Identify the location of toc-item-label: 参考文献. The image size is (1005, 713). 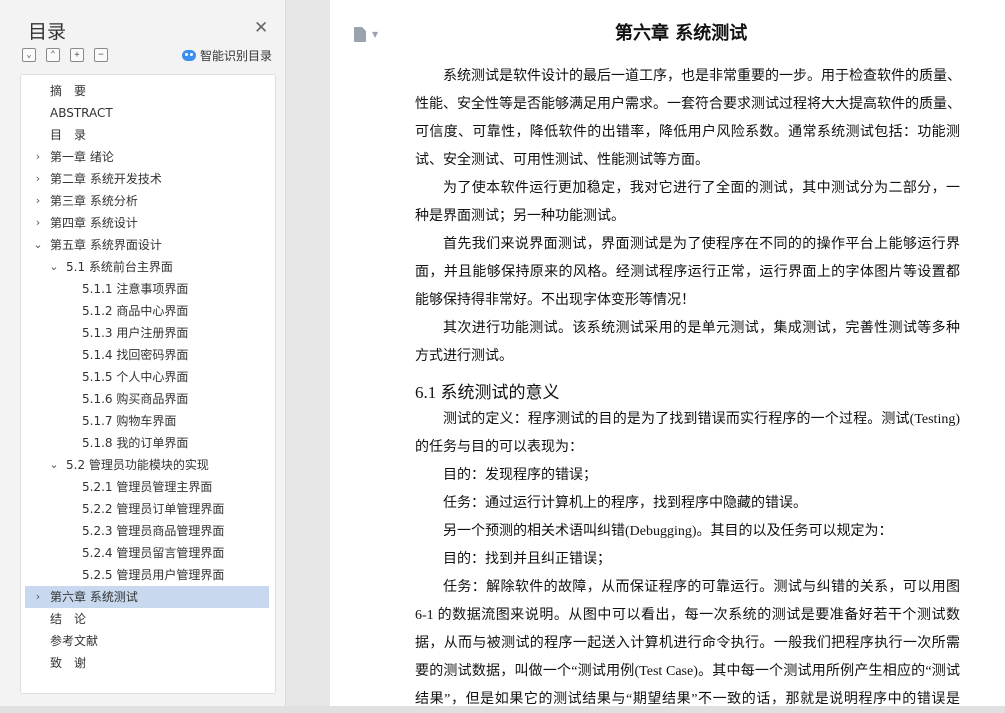
(74, 641).